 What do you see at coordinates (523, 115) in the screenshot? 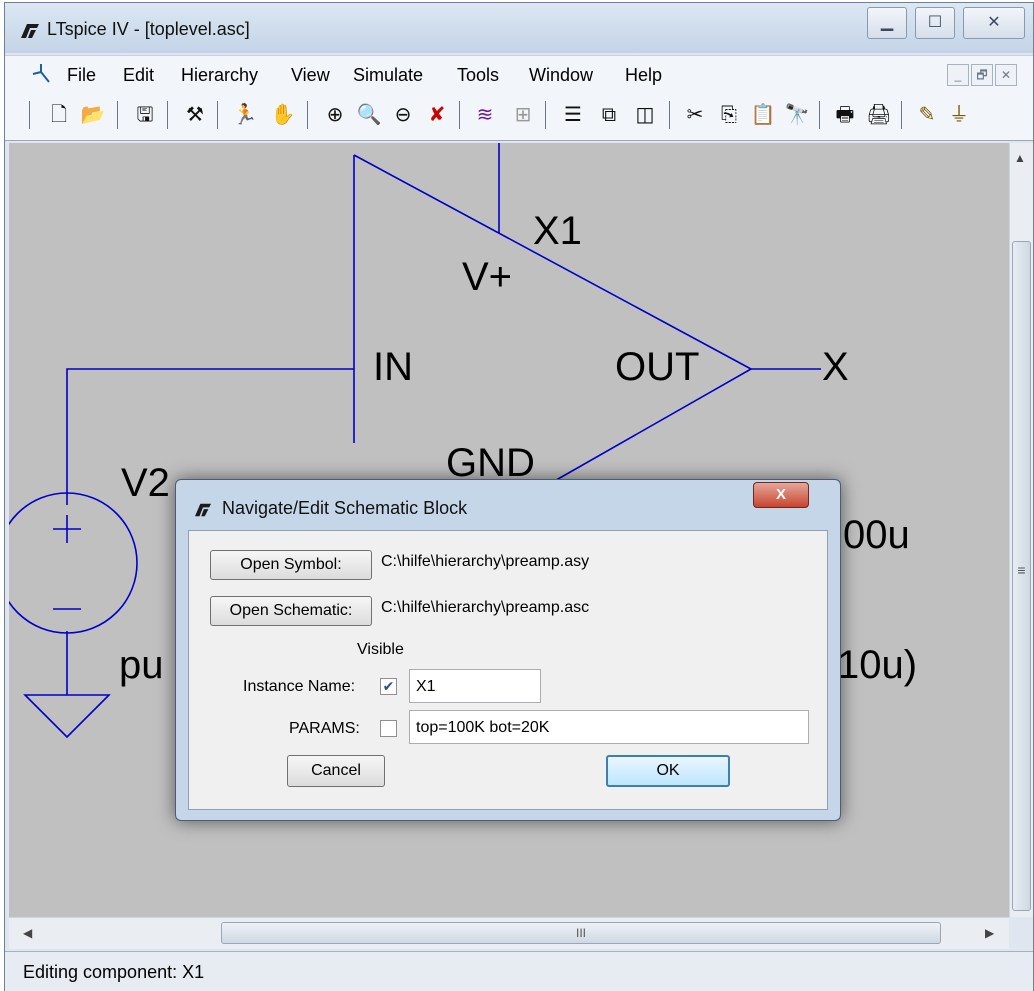
I see `grid-icon: ⊞` at bounding box center [523, 115].